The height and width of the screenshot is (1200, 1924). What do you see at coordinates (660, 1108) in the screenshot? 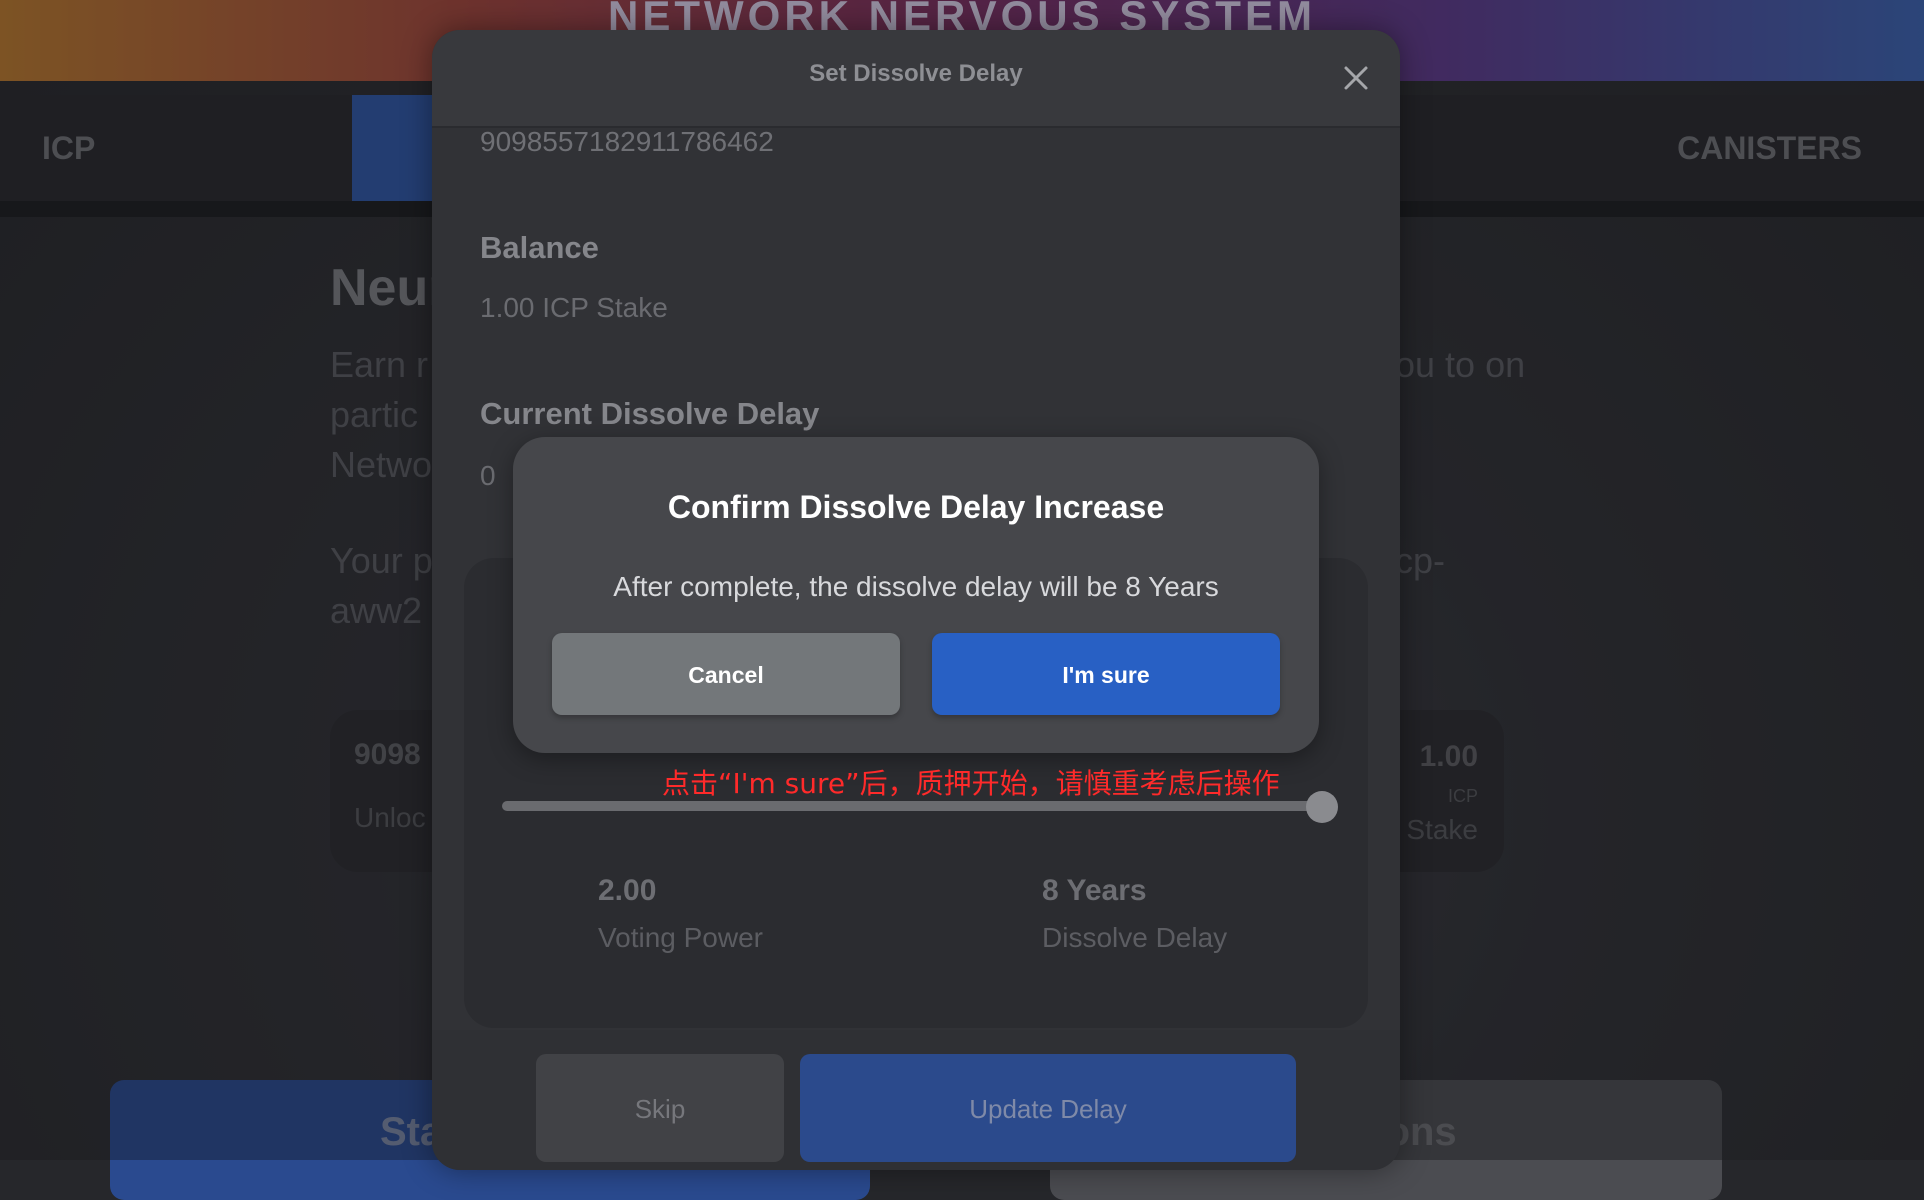
I see `skip-button: Skip` at bounding box center [660, 1108].